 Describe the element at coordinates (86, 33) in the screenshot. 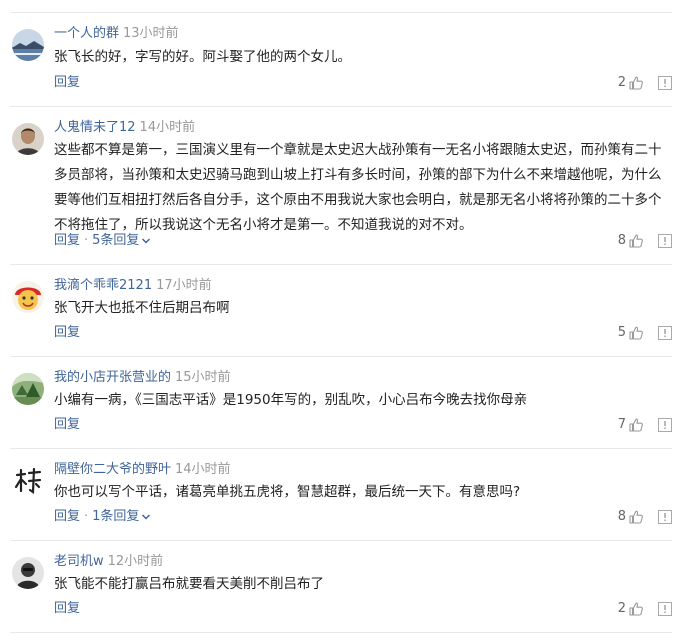

I see `username-link: 一个人的群` at that location.